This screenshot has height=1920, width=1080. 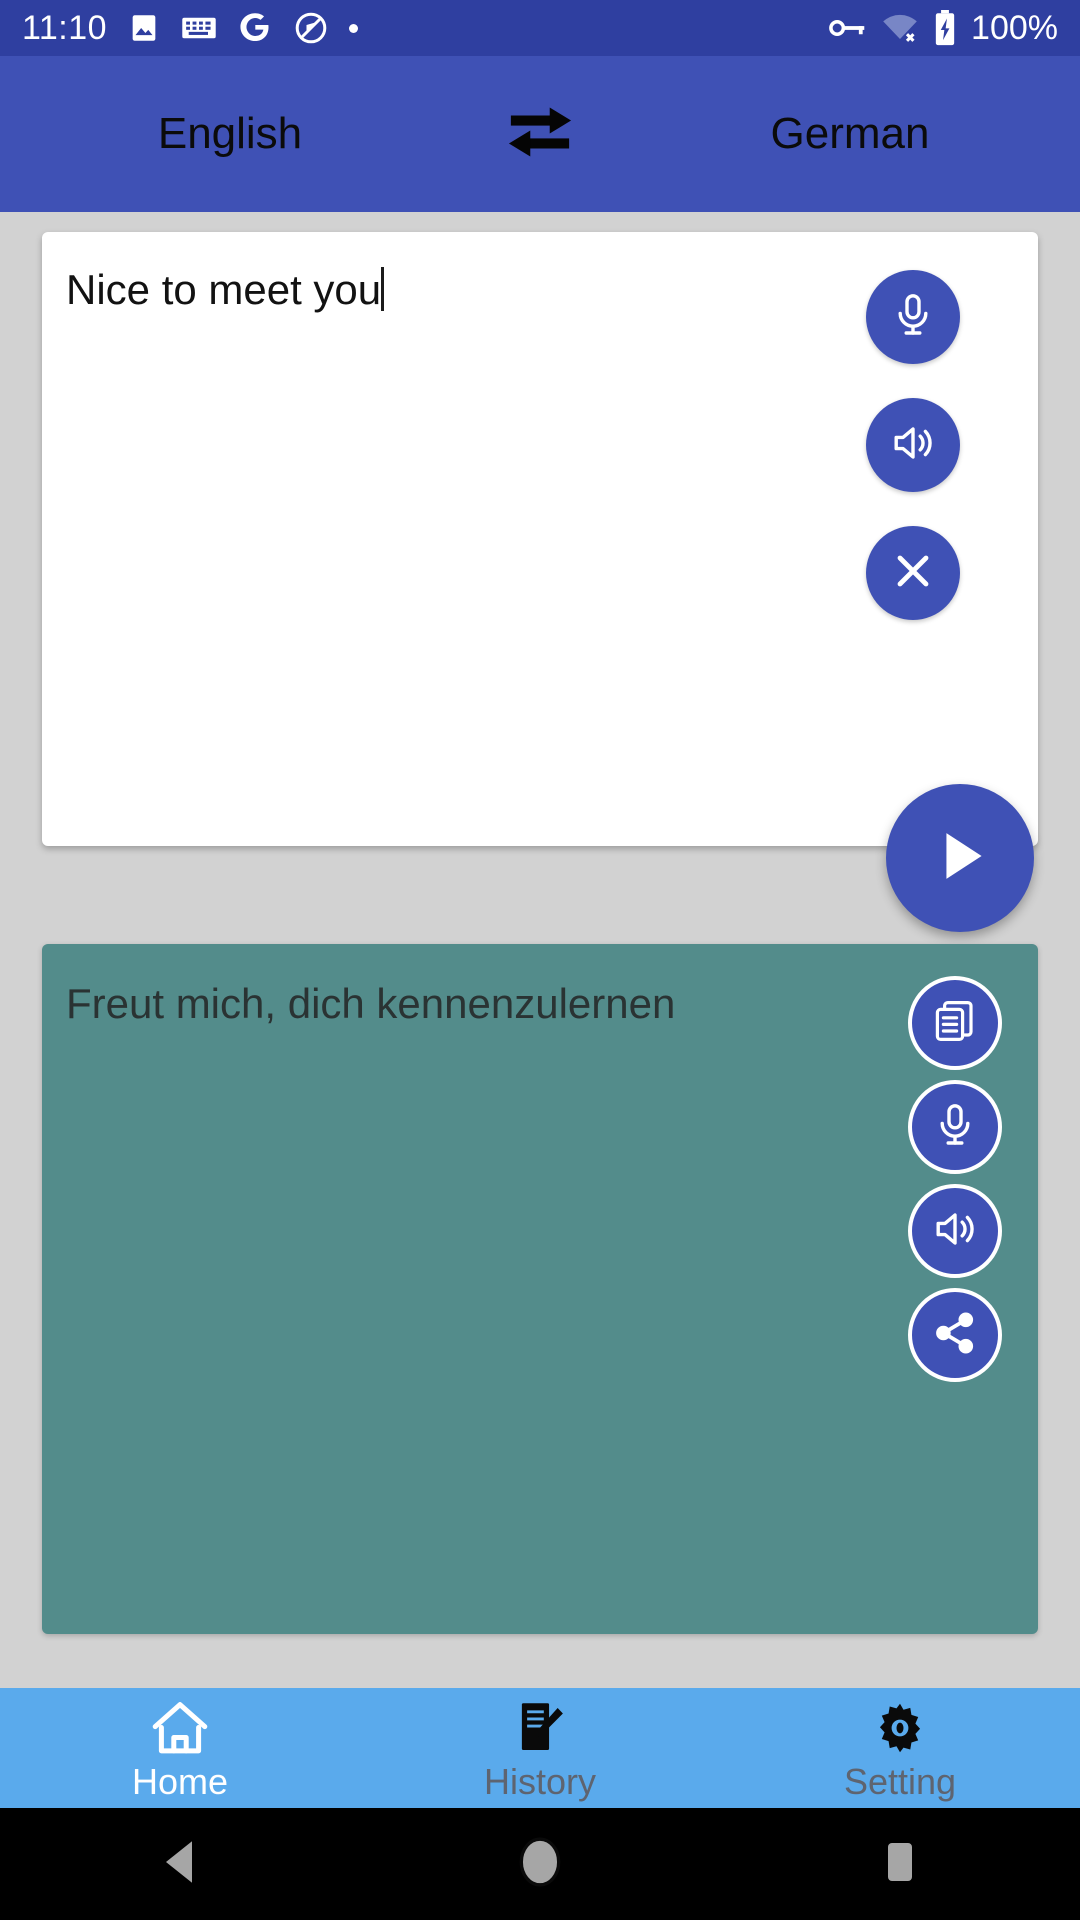 I want to click on dot-icon, so click(x=354, y=28).